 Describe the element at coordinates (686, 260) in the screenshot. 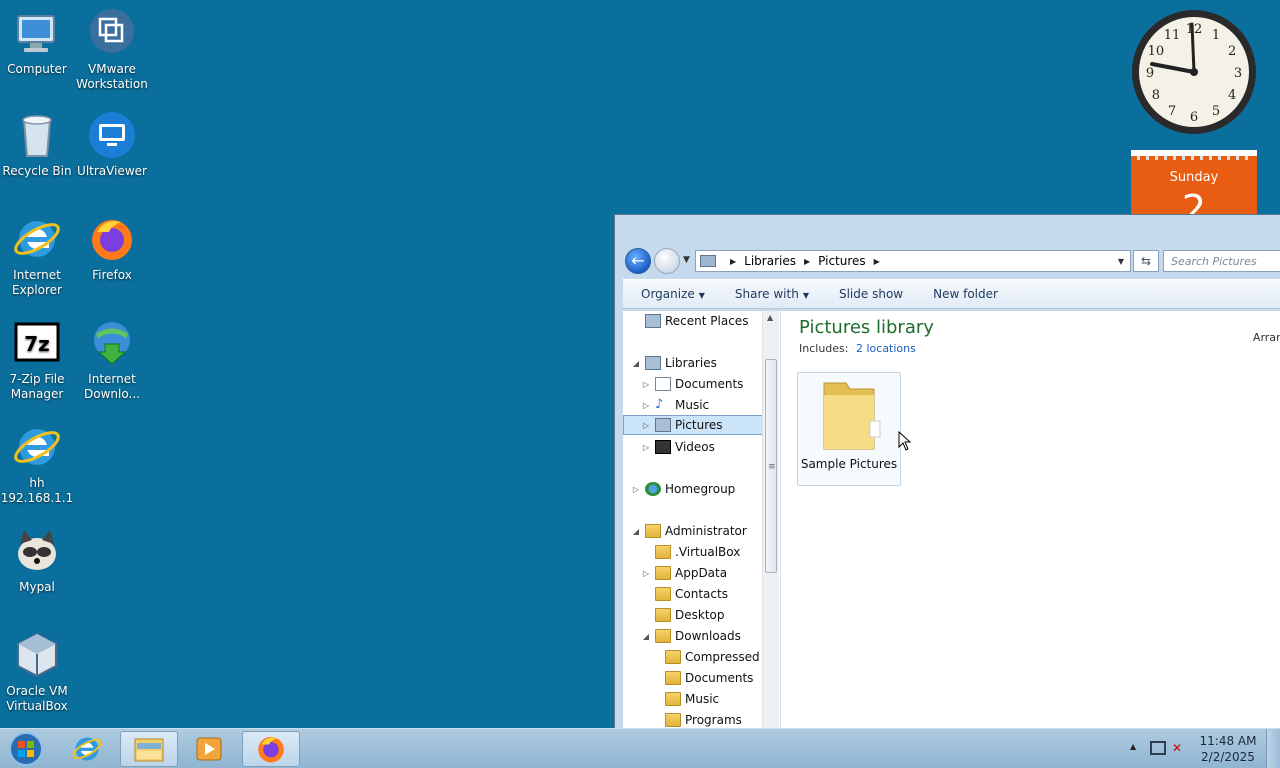

I see `recent-pages-dropdown: ▼` at that location.